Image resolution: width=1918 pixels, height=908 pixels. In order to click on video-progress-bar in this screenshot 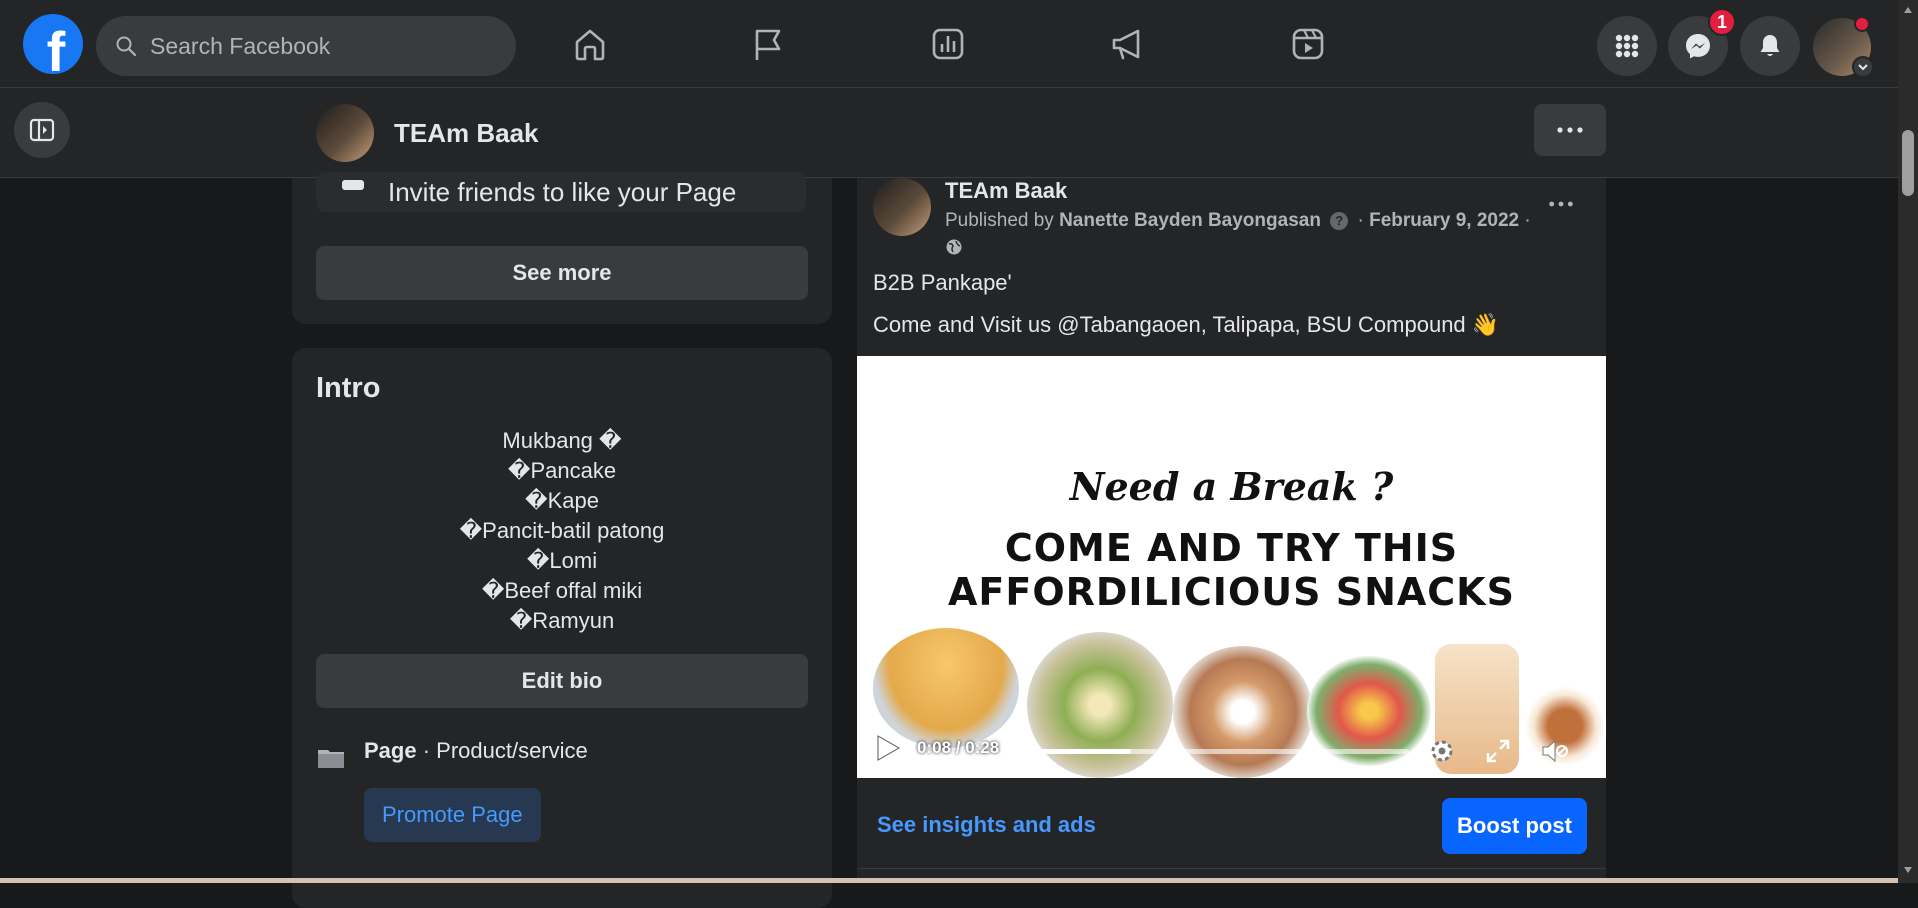, I will do `click(1214, 751)`.